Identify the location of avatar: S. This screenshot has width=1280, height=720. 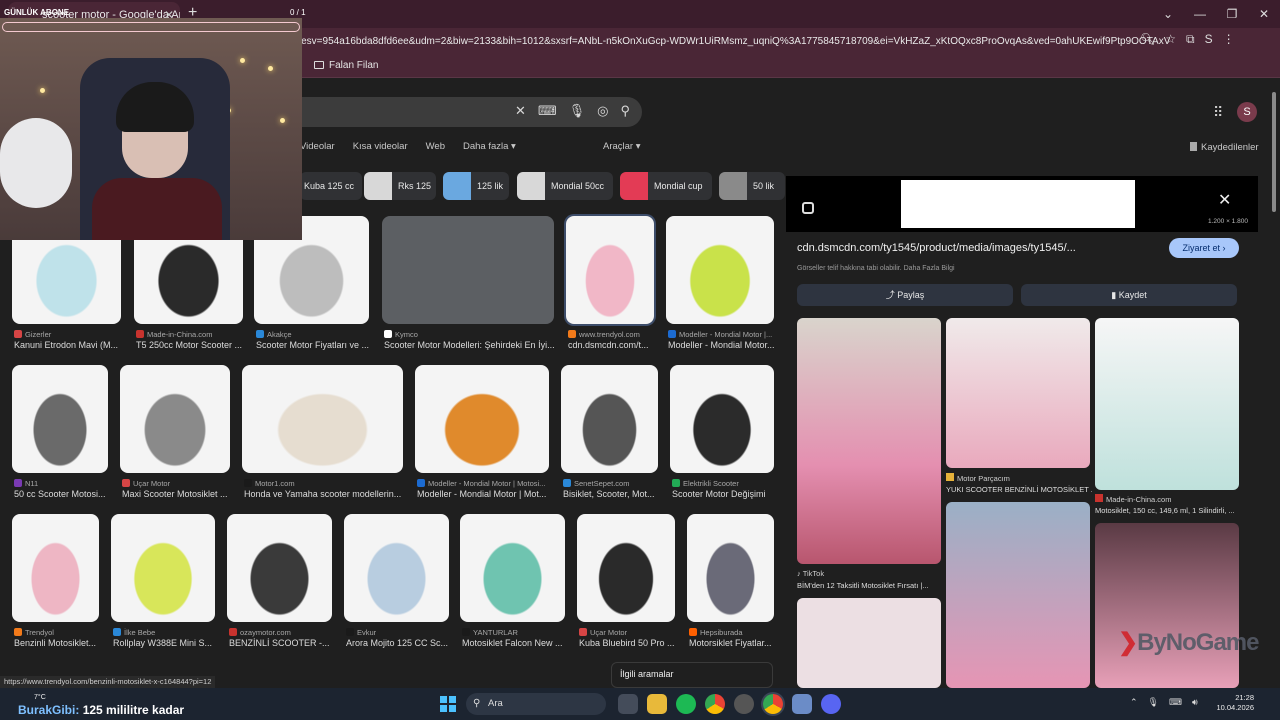
(1247, 112).